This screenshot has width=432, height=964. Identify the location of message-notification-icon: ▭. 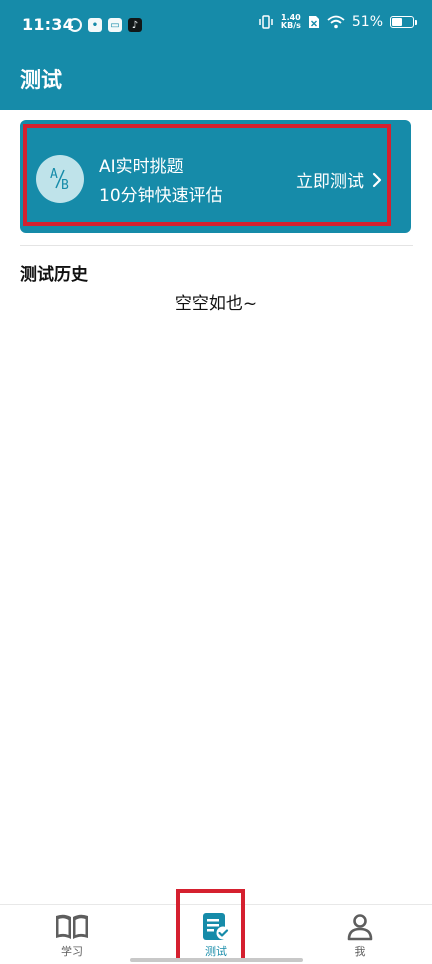
(115, 25).